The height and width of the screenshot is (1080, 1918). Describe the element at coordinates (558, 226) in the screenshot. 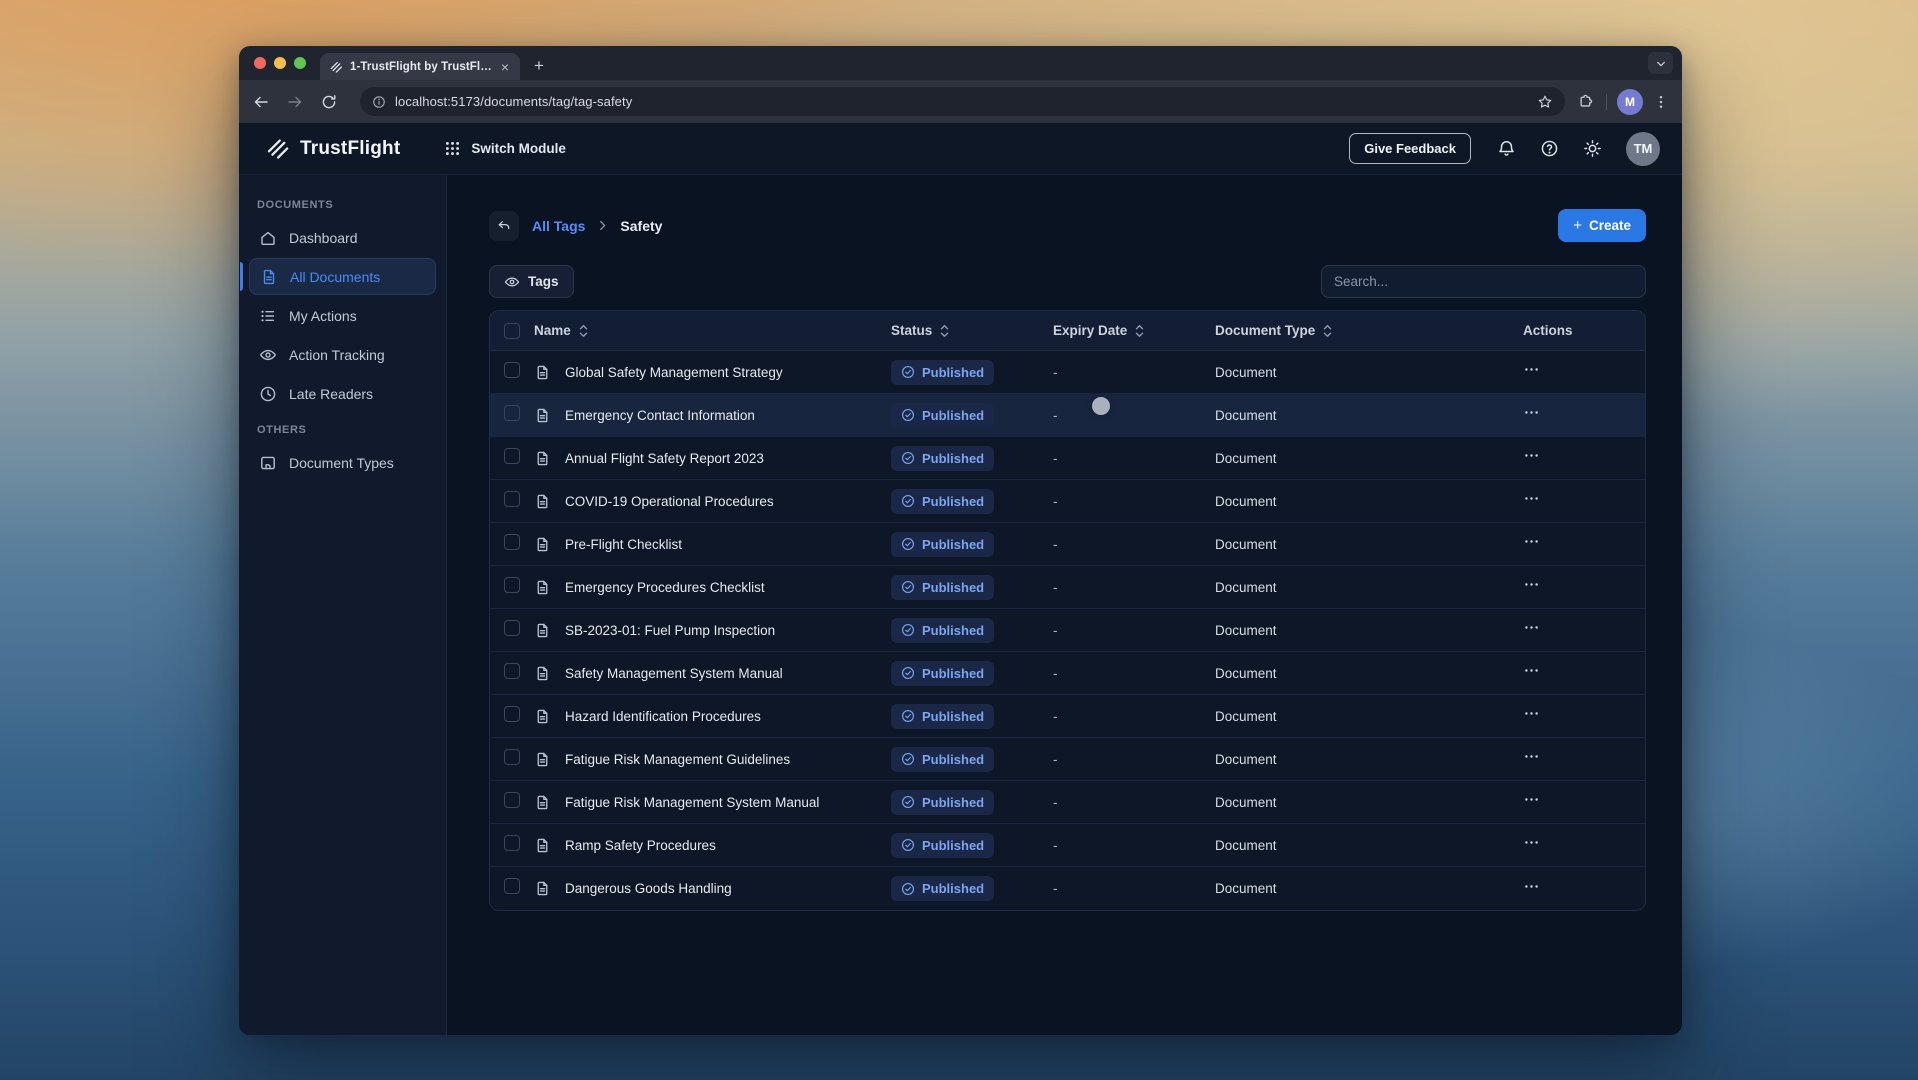

I see `breadcrumb-parent-link: All Tags` at that location.